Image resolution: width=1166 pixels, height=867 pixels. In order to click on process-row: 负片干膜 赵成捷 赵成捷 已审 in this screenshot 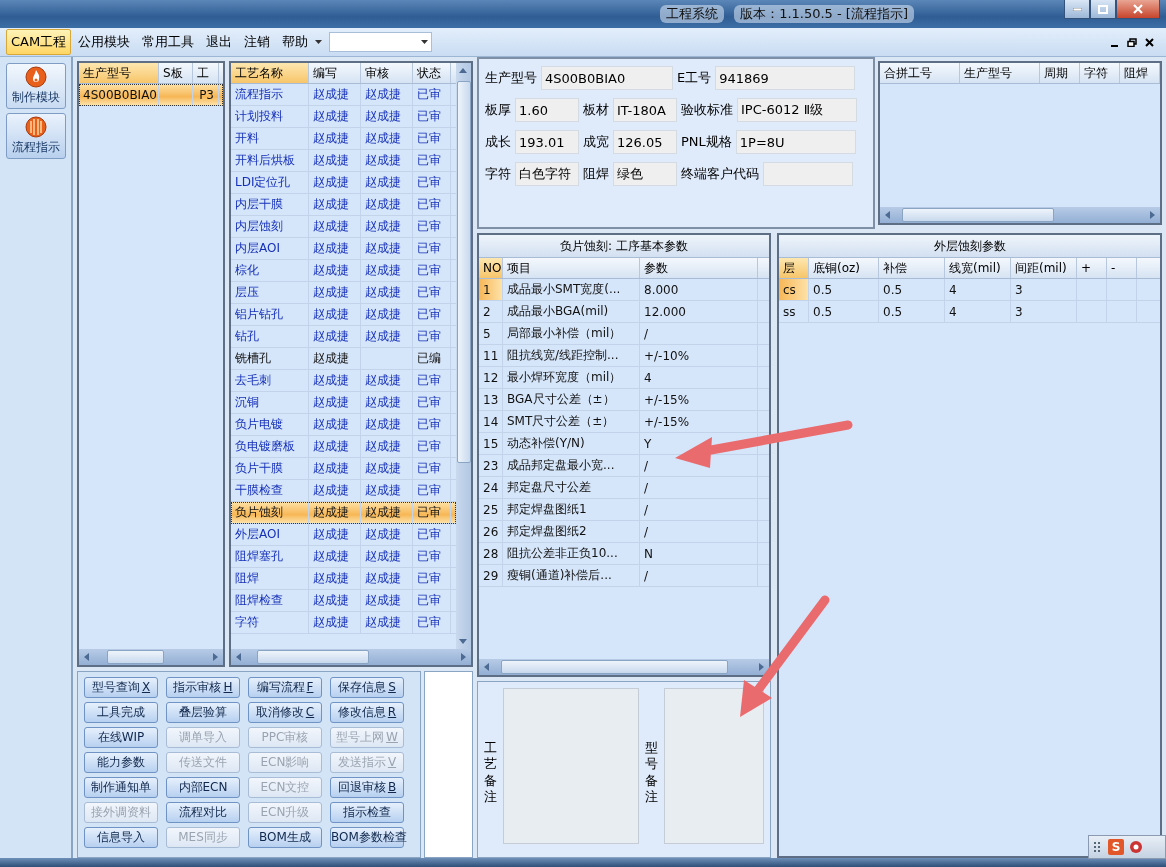, I will do `click(343, 469)`.